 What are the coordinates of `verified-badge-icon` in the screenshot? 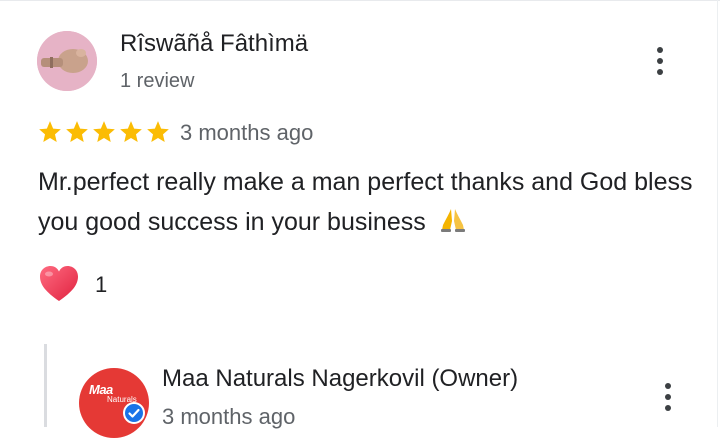 It's located at (134, 413).